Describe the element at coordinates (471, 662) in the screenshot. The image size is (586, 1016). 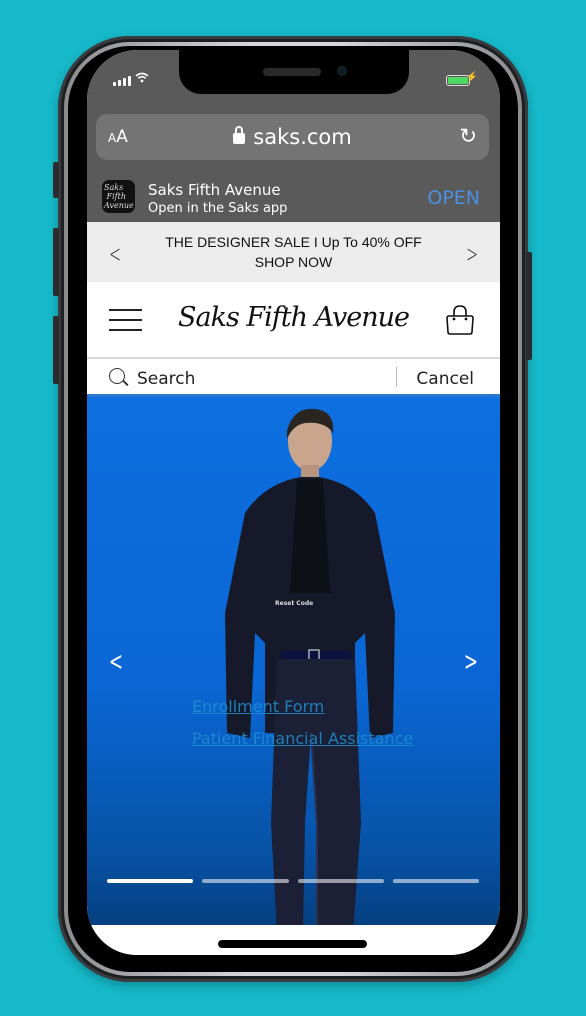
I see `carousel-next-icon: >` at that location.